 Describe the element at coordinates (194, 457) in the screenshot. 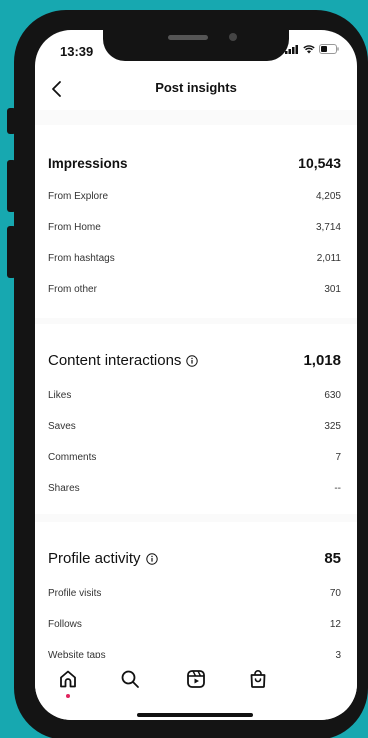

I see `list-item: Comments 7` at that location.